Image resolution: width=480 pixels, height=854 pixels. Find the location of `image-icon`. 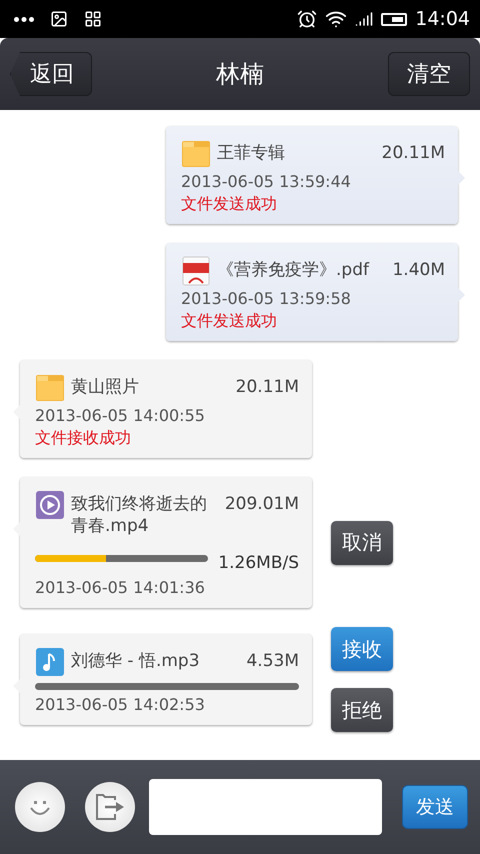

image-icon is located at coordinates (59, 19).